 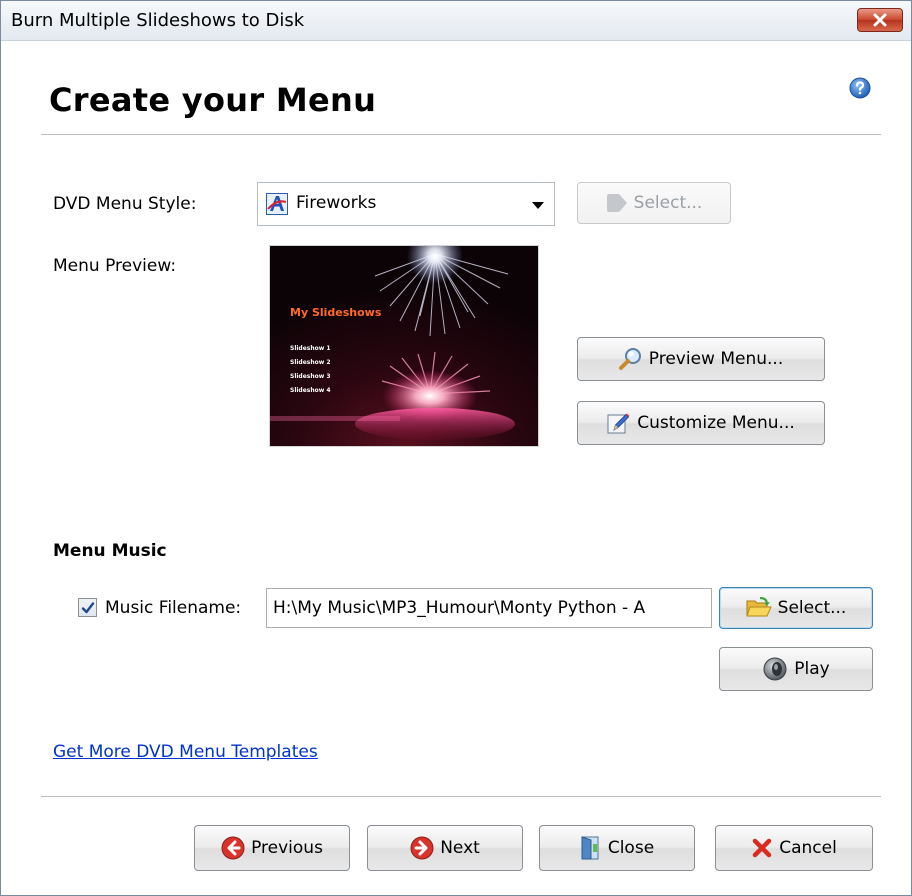 What do you see at coordinates (277, 204) in the screenshot?
I see `menu-style-icon` at bounding box center [277, 204].